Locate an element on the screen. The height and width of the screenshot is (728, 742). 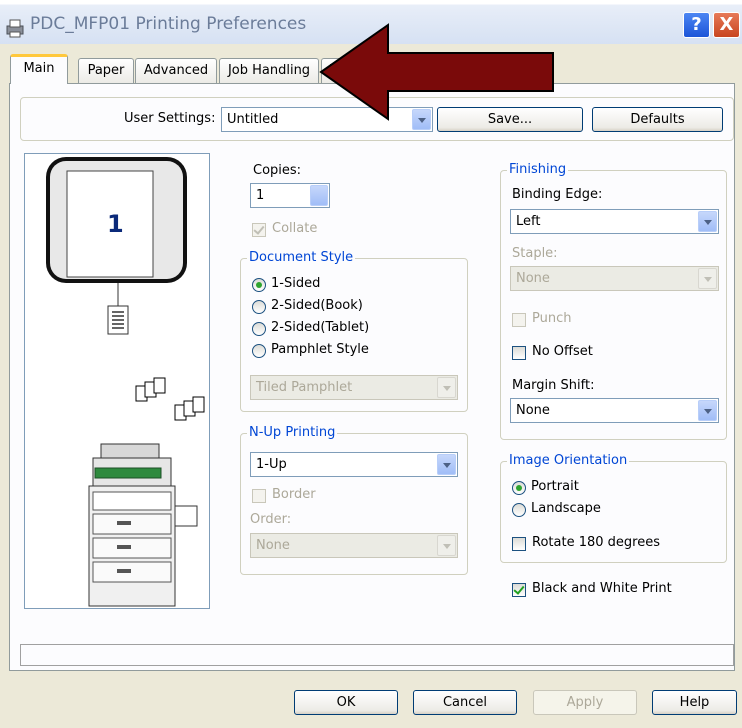
tab-main: Main is located at coordinates (39, 69).